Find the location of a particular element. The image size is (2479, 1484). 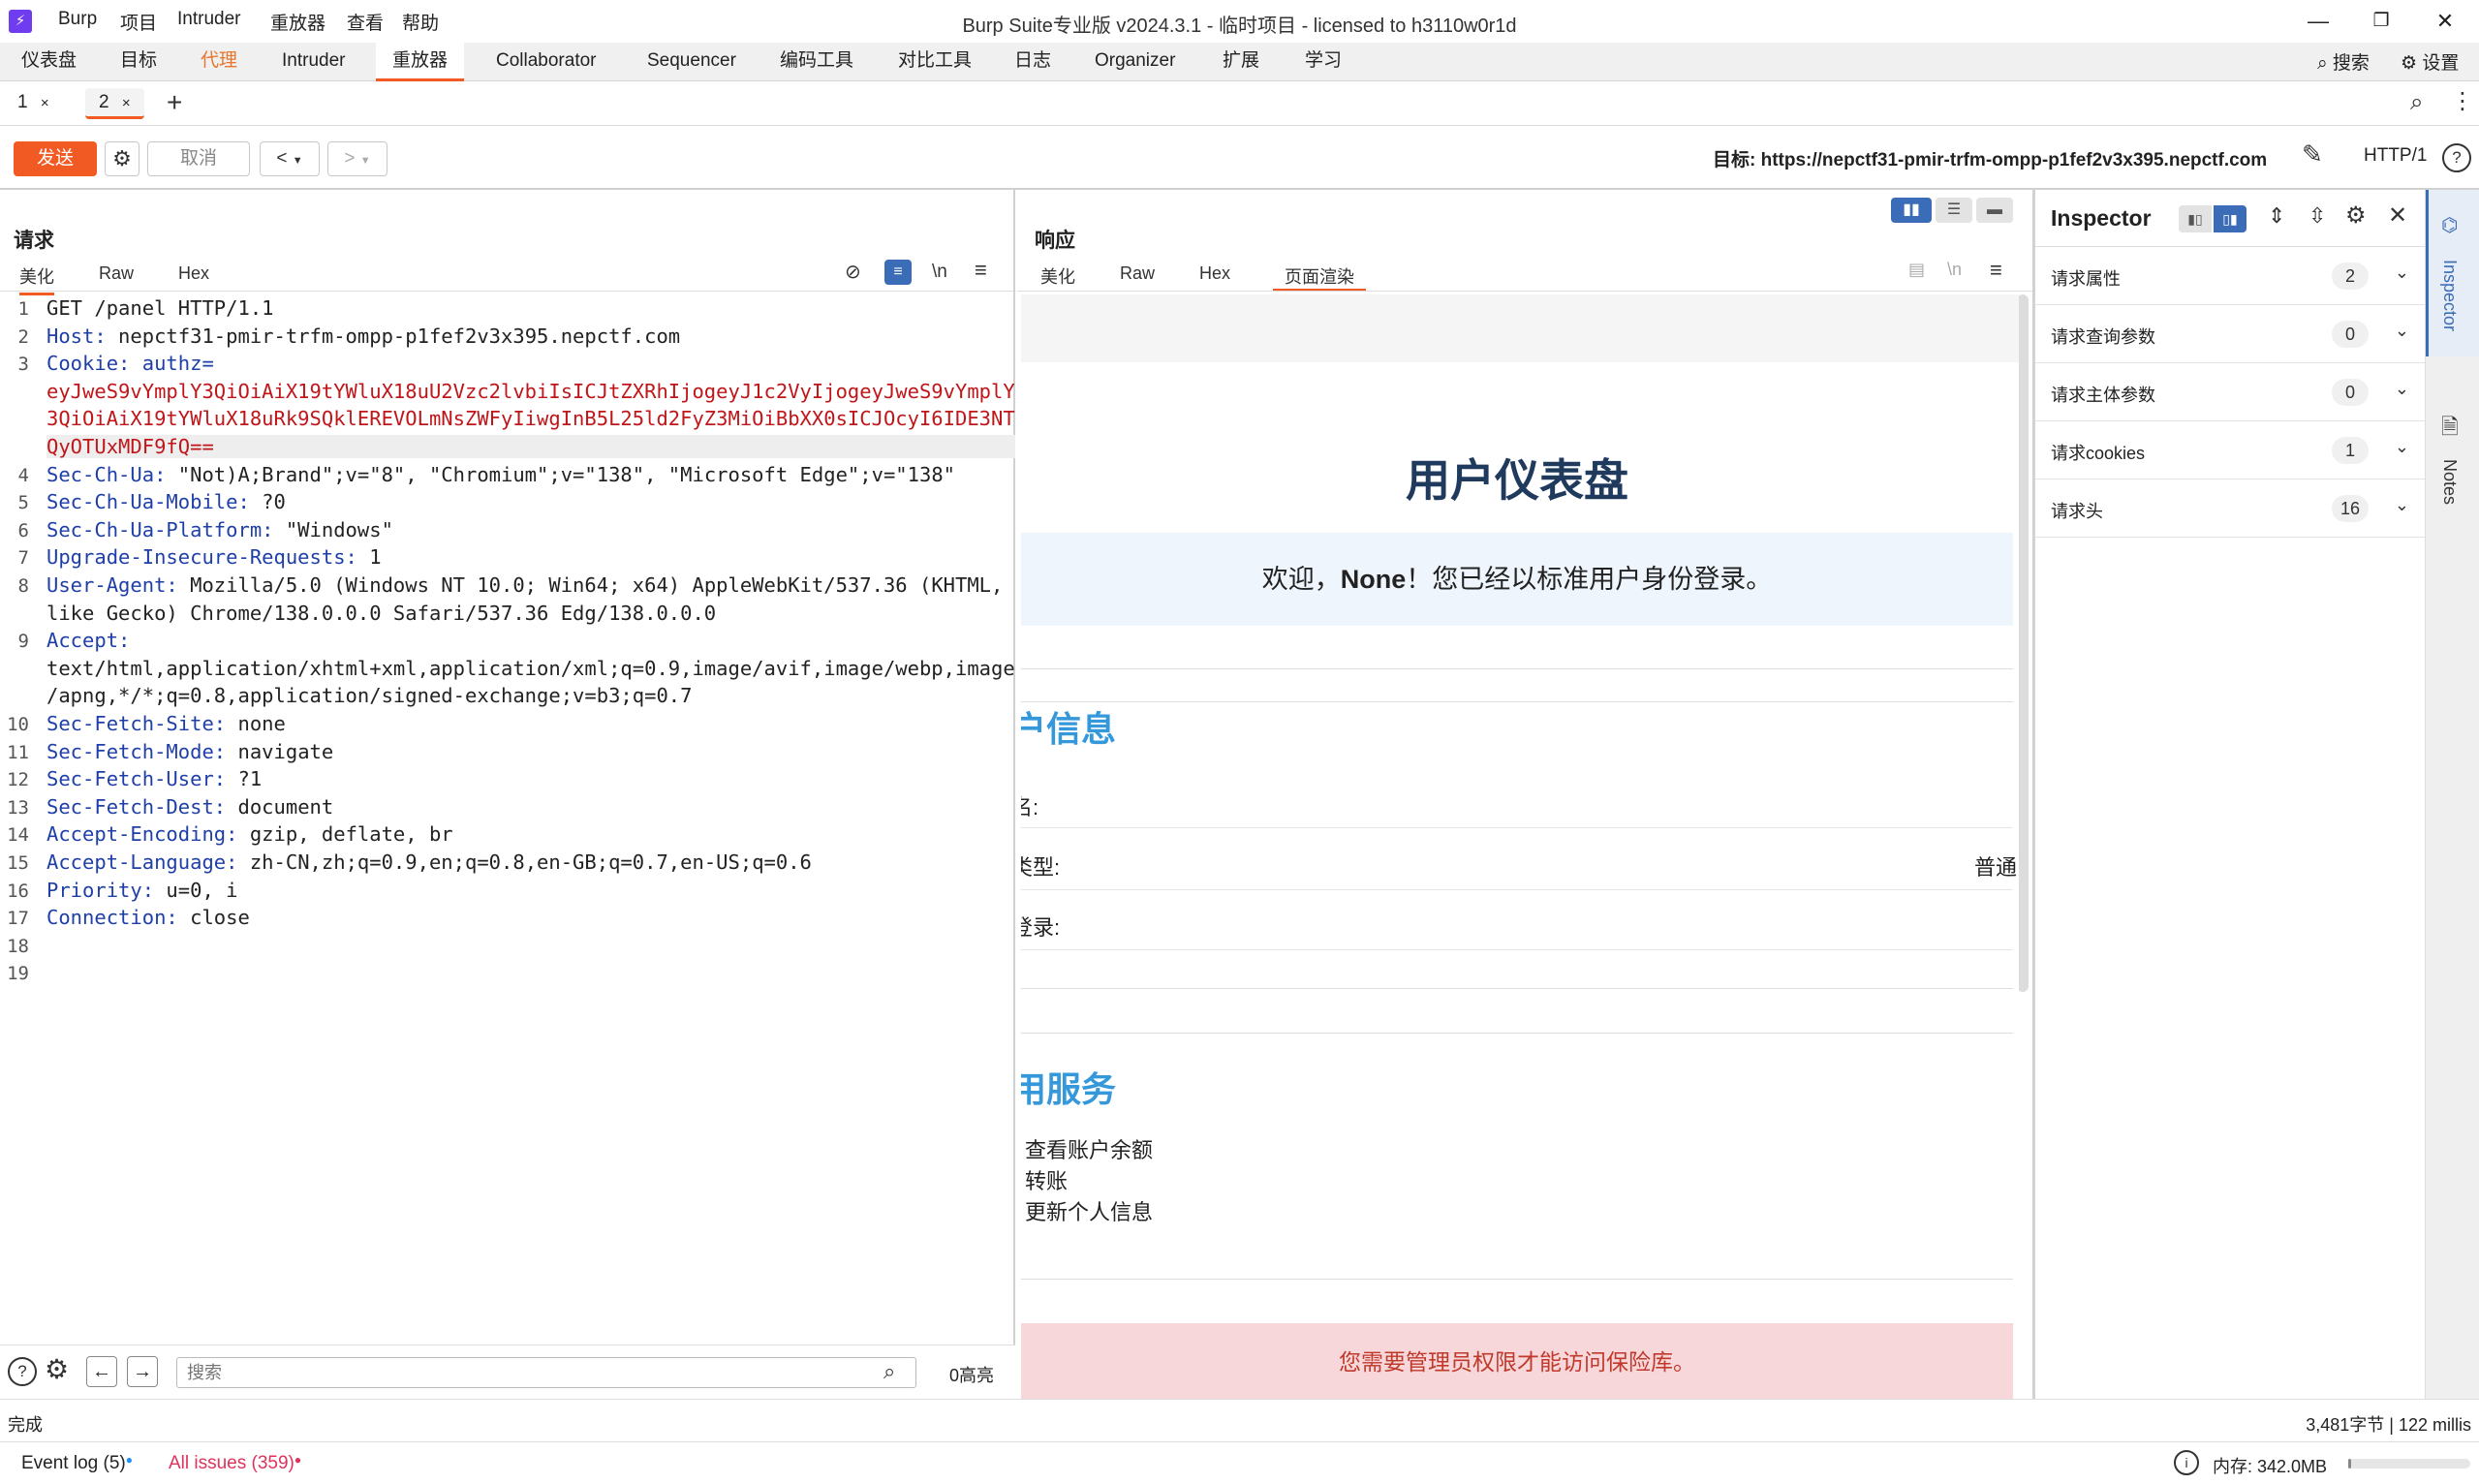

next-match-button: → is located at coordinates (142, 1371).